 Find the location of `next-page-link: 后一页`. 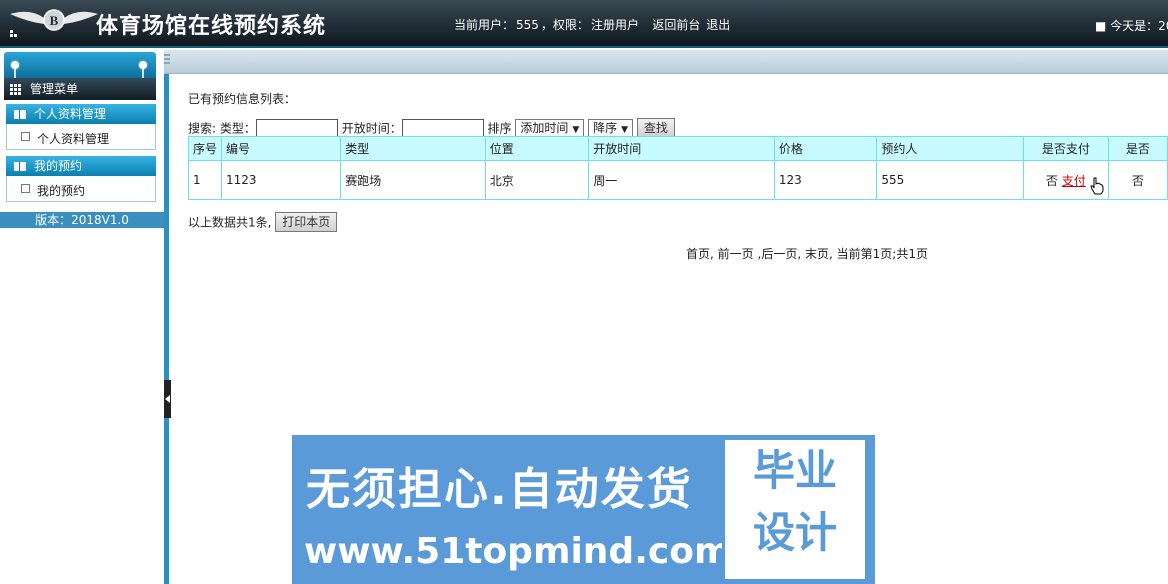

next-page-link: 后一页 is located at coordinates (779, 254).